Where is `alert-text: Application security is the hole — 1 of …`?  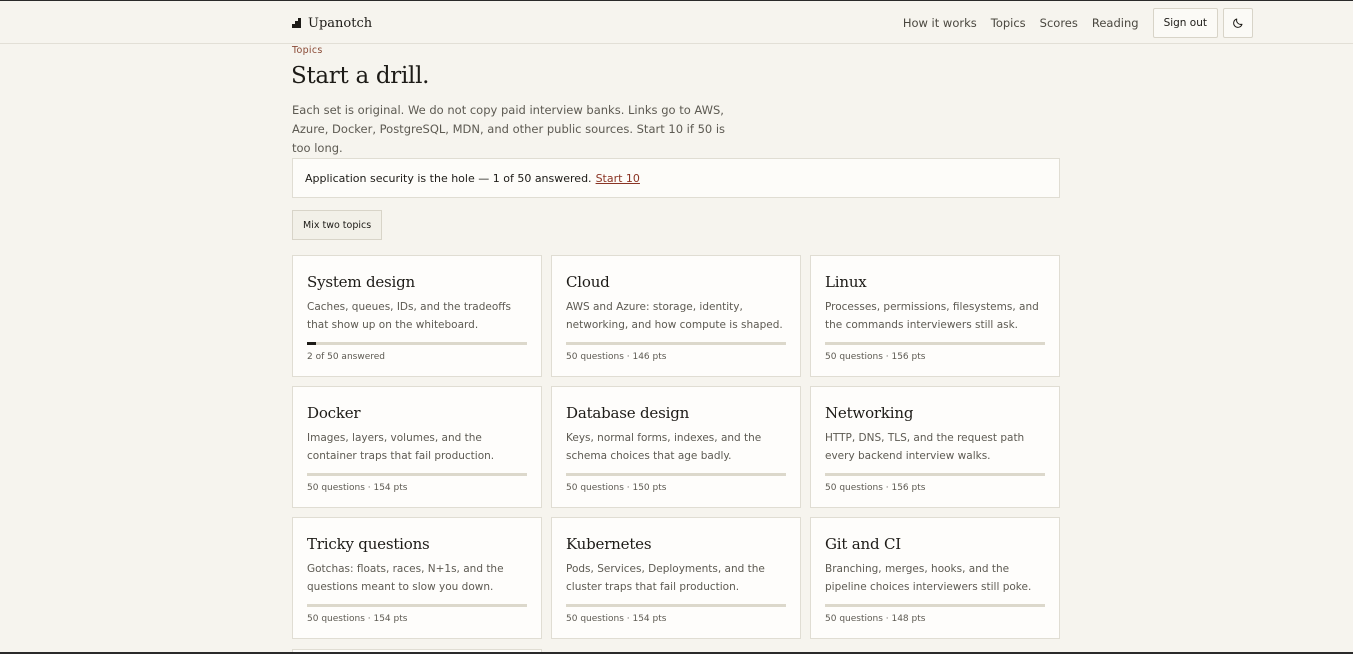 alert-text: Application security is the hole — 1 of … is located at coordinates (448, 178).